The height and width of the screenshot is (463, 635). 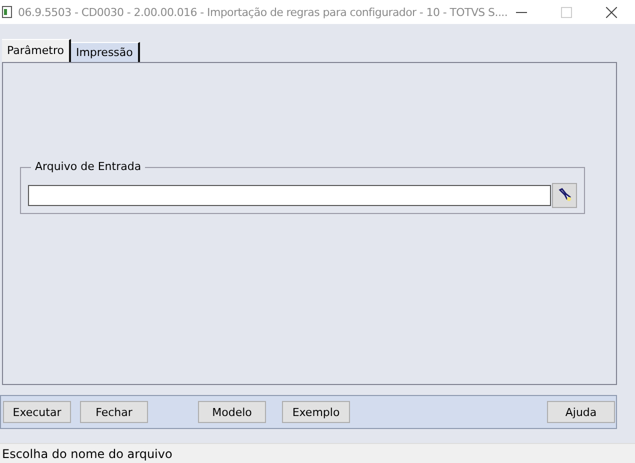 What do you see at coordinates (88, 166) in the screenshot?
I see `group-legend: Arquivo de Entrada` at bounding box center [88, 166].